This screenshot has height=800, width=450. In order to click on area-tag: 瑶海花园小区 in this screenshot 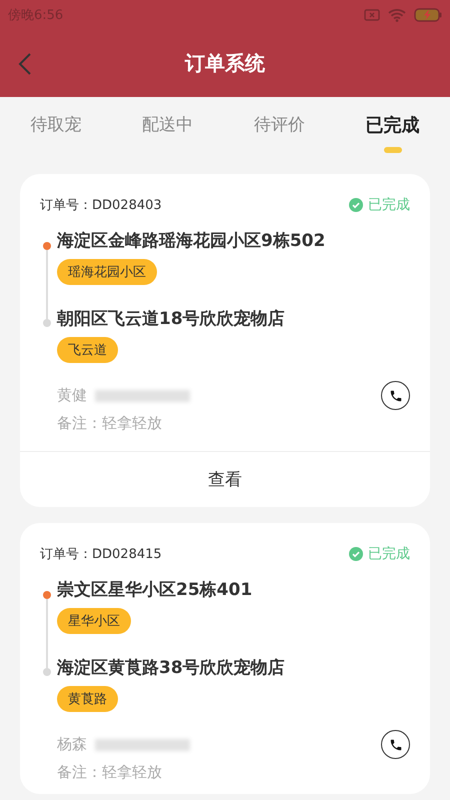, I will do `click(107, 272)`.